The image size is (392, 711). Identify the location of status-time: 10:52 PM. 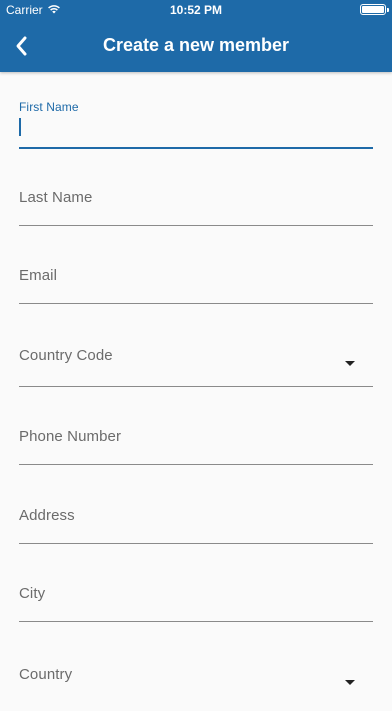
(196, 10).